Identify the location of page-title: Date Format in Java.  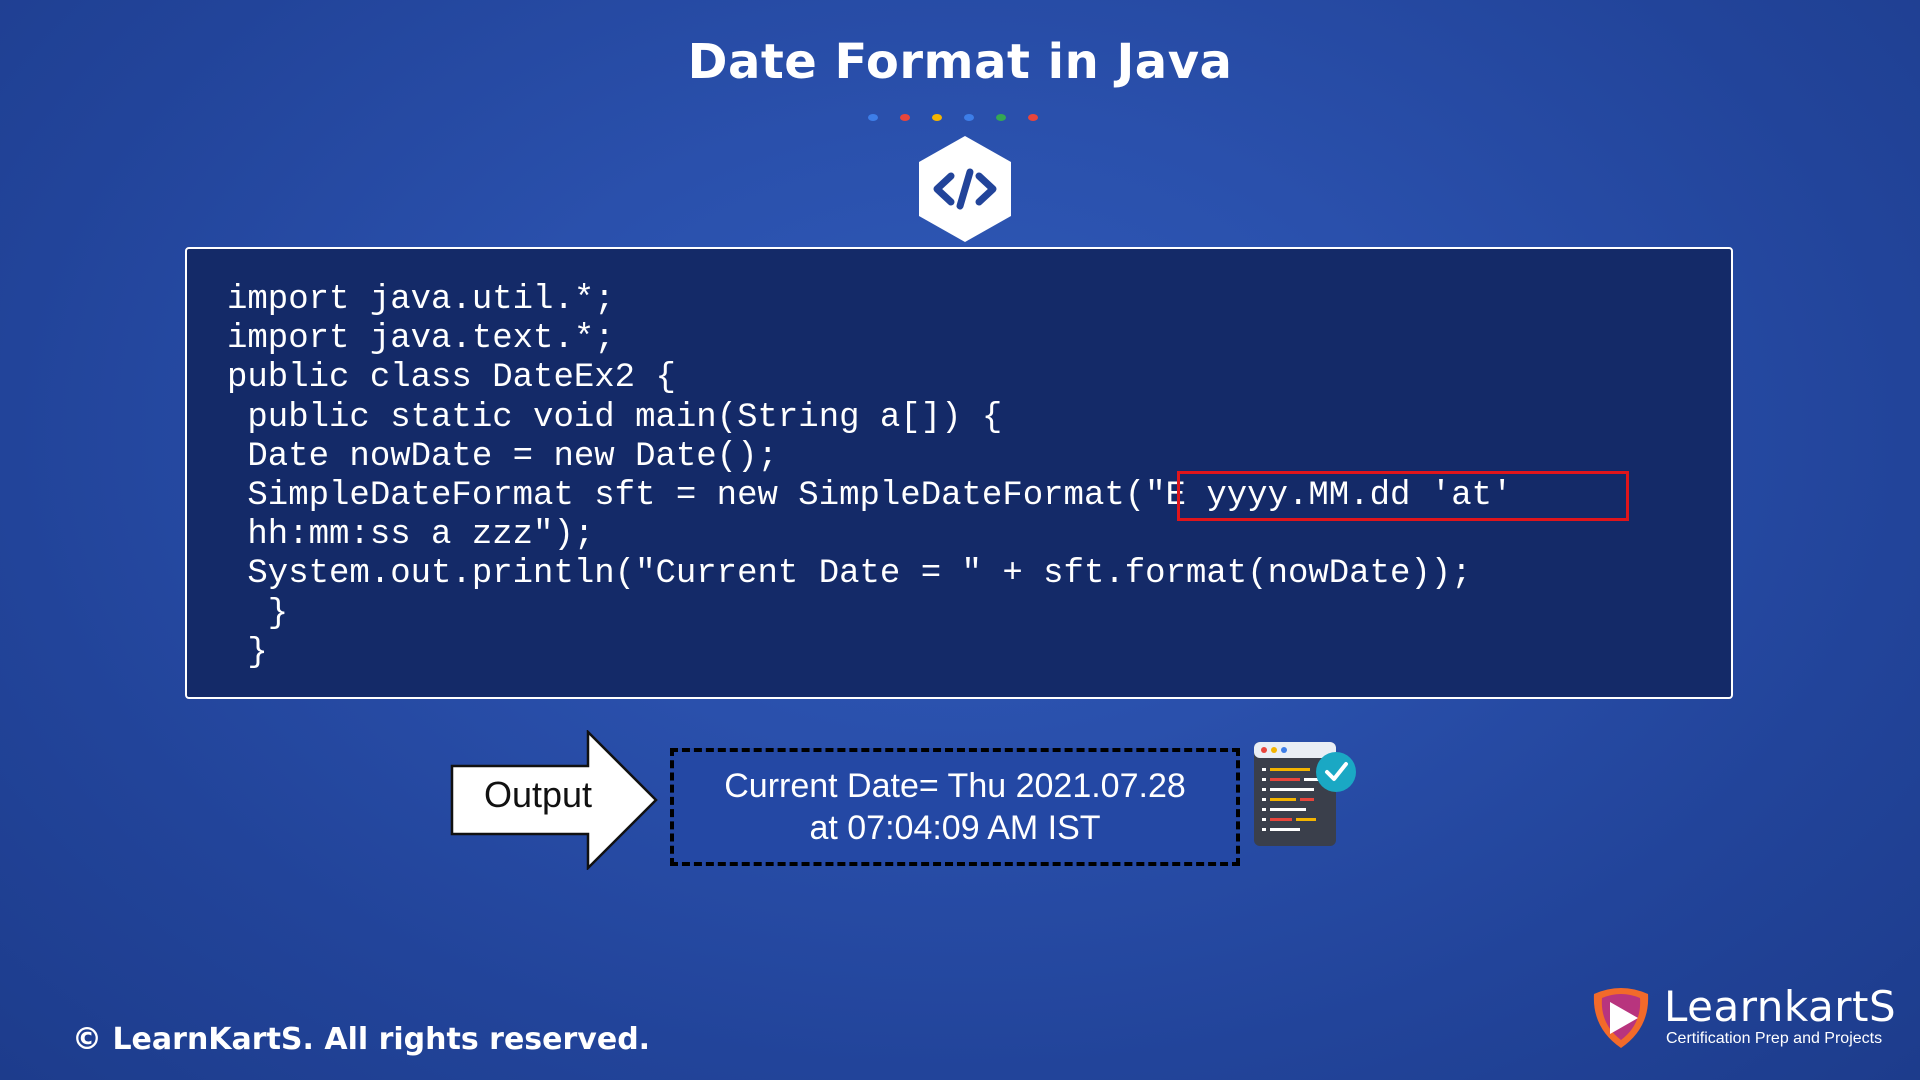
(960, 62).